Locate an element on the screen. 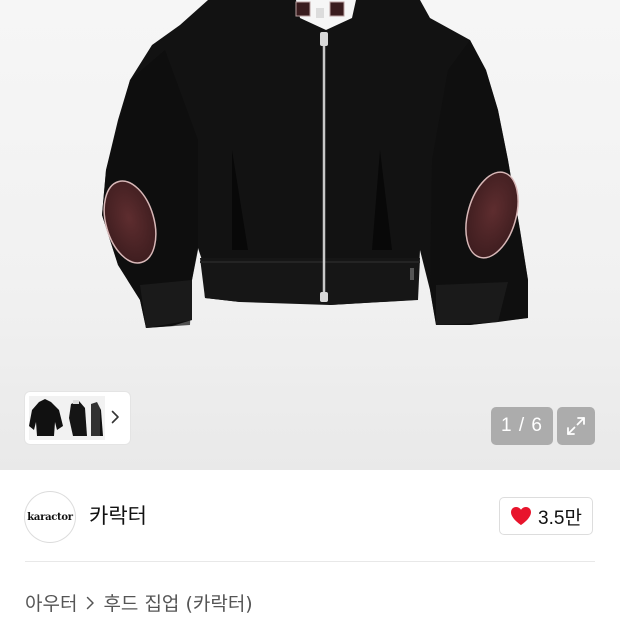 The width and height of the screenshot is (620, 620). expand-arrows-icon is located at coordinates (576, 426).